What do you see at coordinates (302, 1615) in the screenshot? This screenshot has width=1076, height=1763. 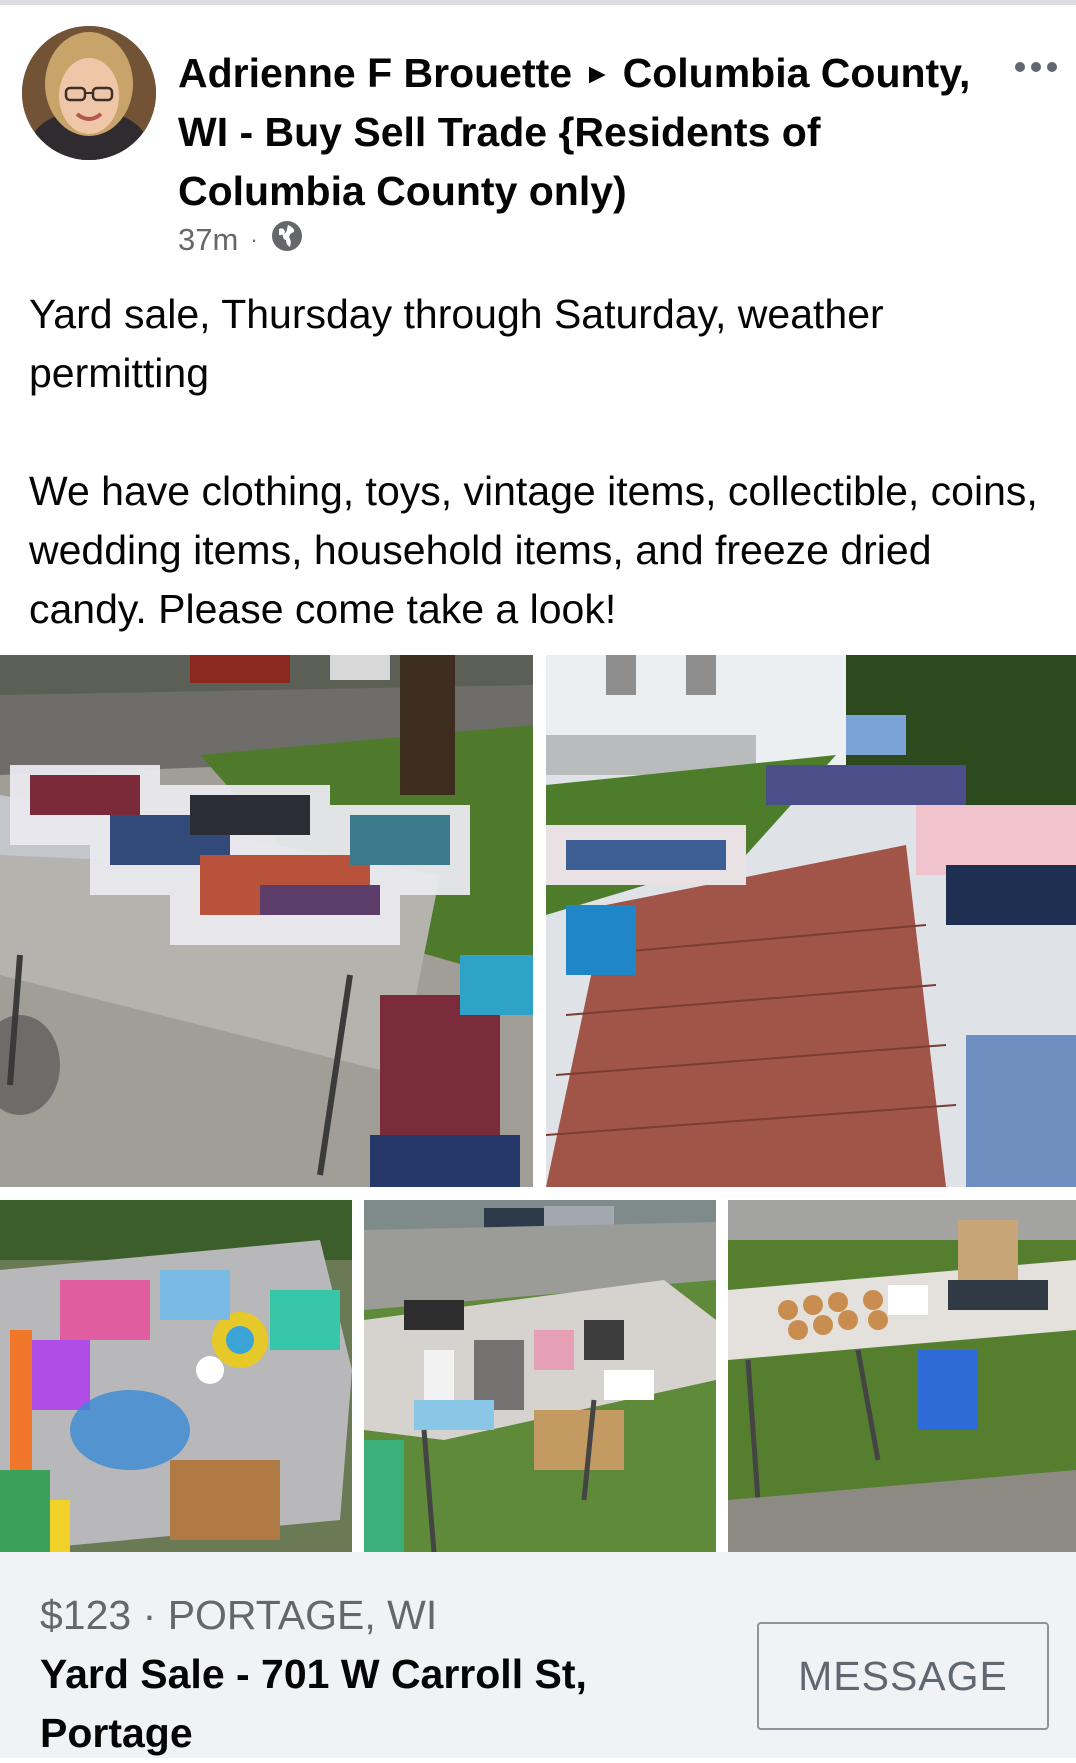 I see `listing-location: PORTAGE, WI` at bounding box center [302, 1615].